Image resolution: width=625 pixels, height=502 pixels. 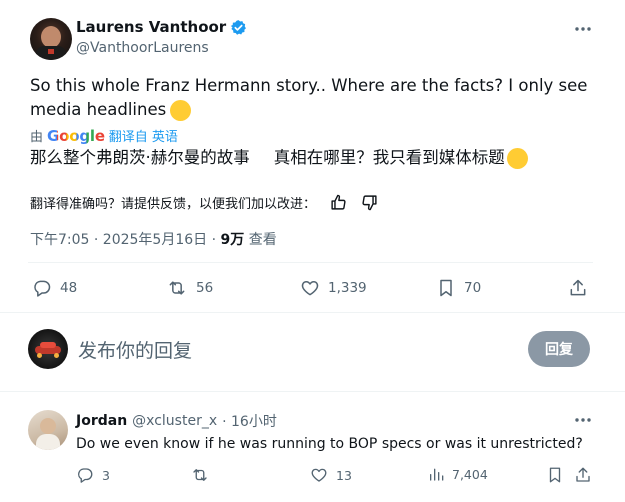 What do you see at coordinates (76, 135) in the screenshot?
I see `google-logo: Google` at bounding box center [76, 135].